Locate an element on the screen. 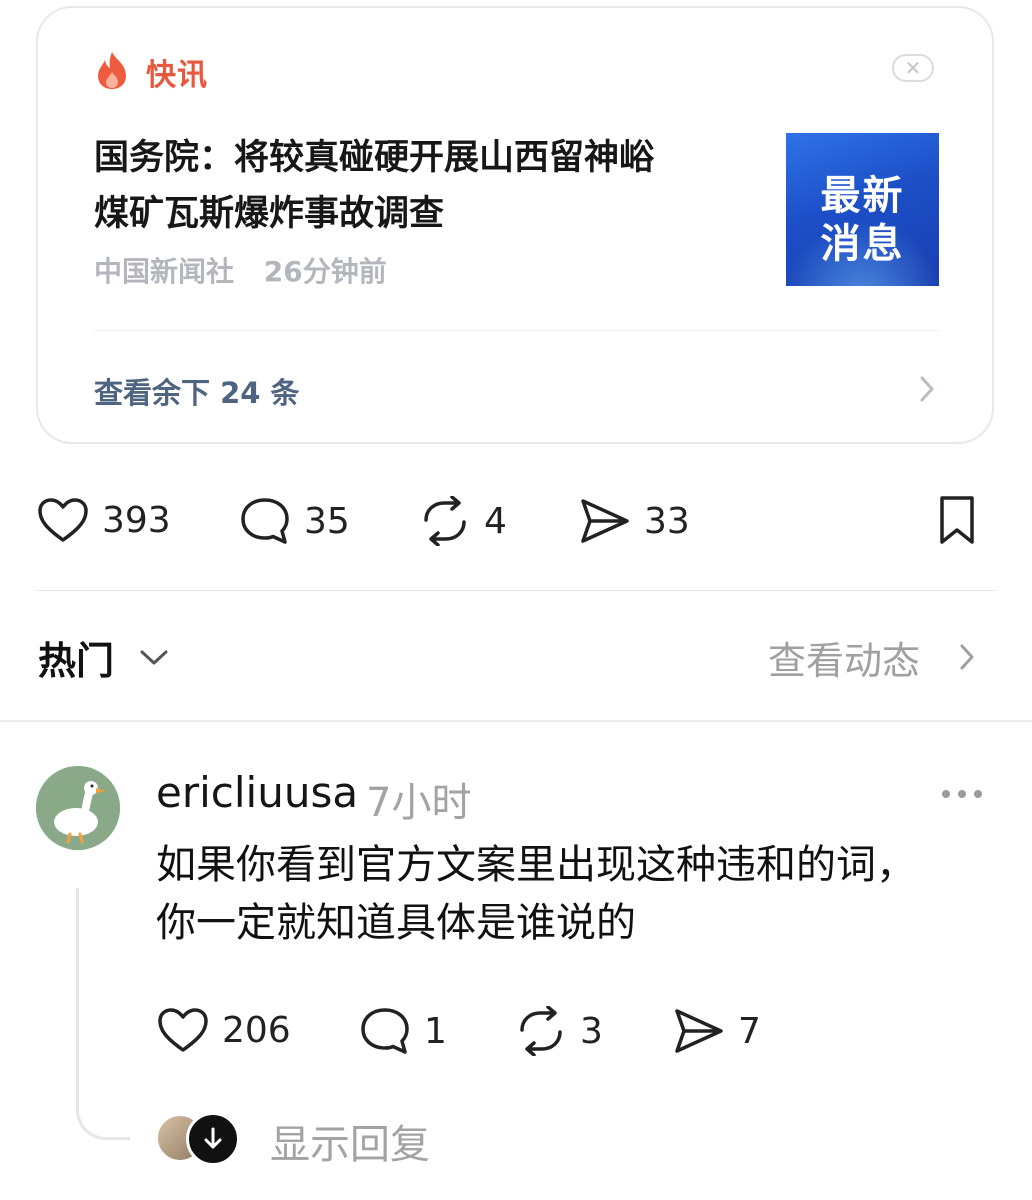 Image resolution: width=1032 pixels, height=1200 pixels. sort-hot-label: 热门 is located at coordinates (76, 657).